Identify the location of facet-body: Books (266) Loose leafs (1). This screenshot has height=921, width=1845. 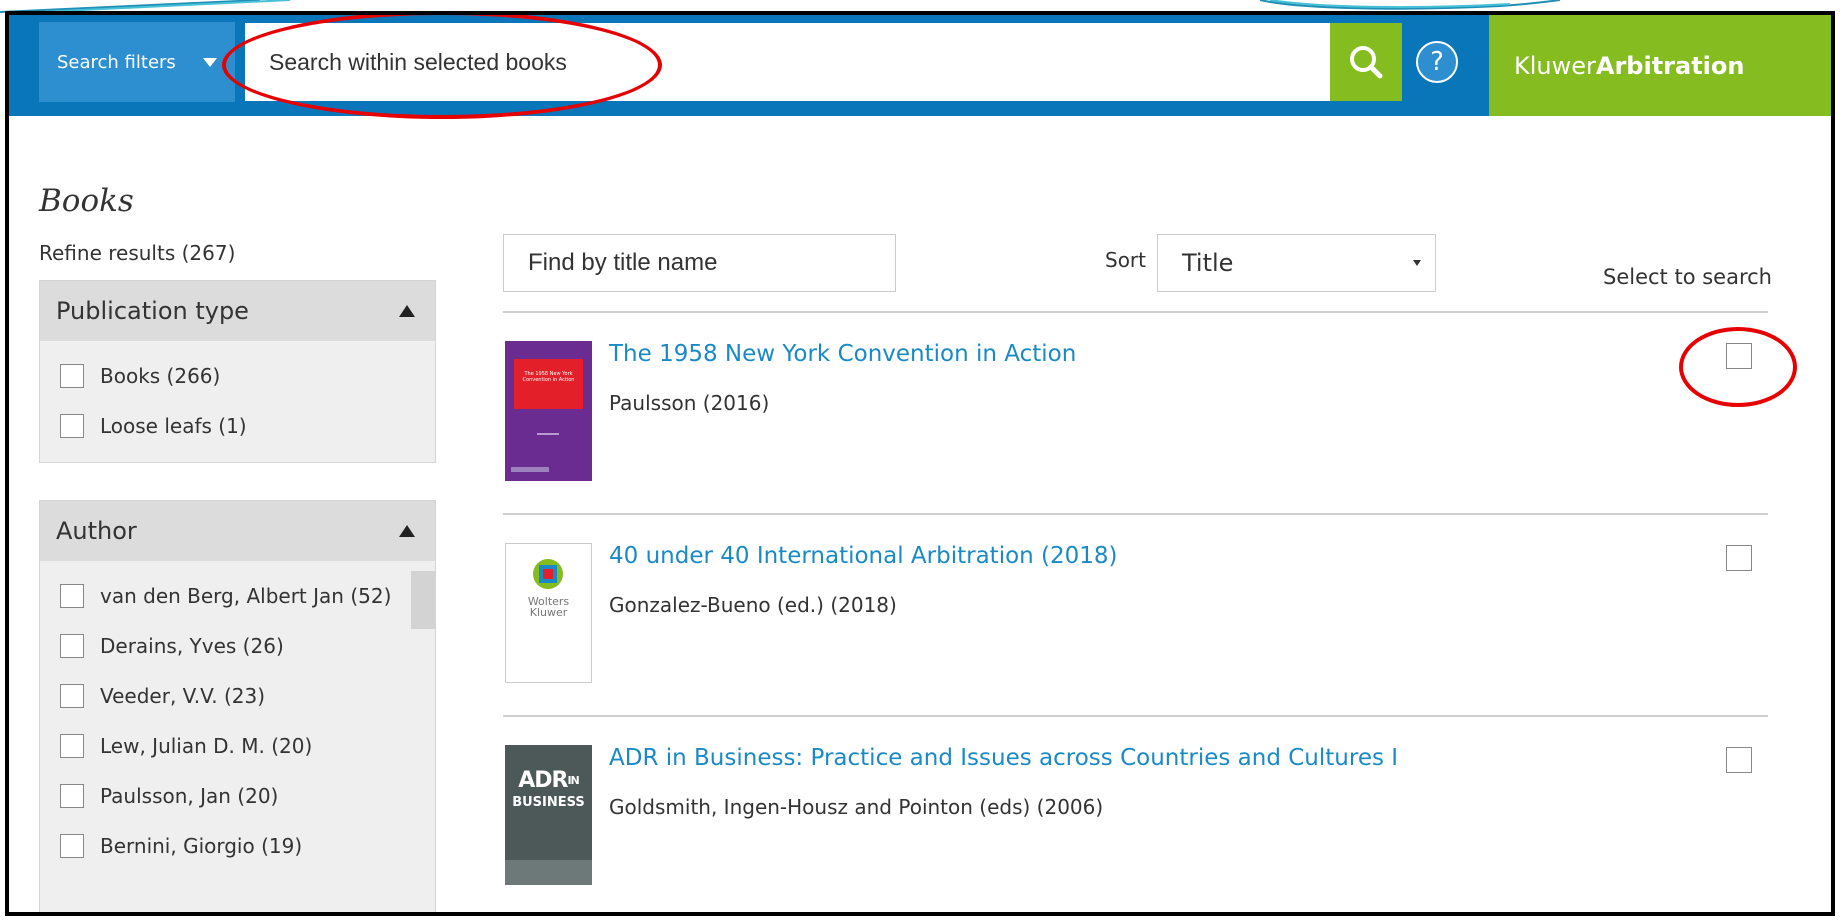
(237, 396).